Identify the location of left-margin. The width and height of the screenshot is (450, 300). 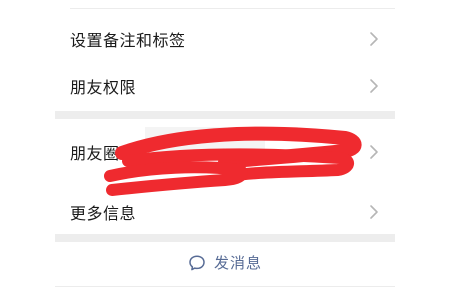
(27, 150).